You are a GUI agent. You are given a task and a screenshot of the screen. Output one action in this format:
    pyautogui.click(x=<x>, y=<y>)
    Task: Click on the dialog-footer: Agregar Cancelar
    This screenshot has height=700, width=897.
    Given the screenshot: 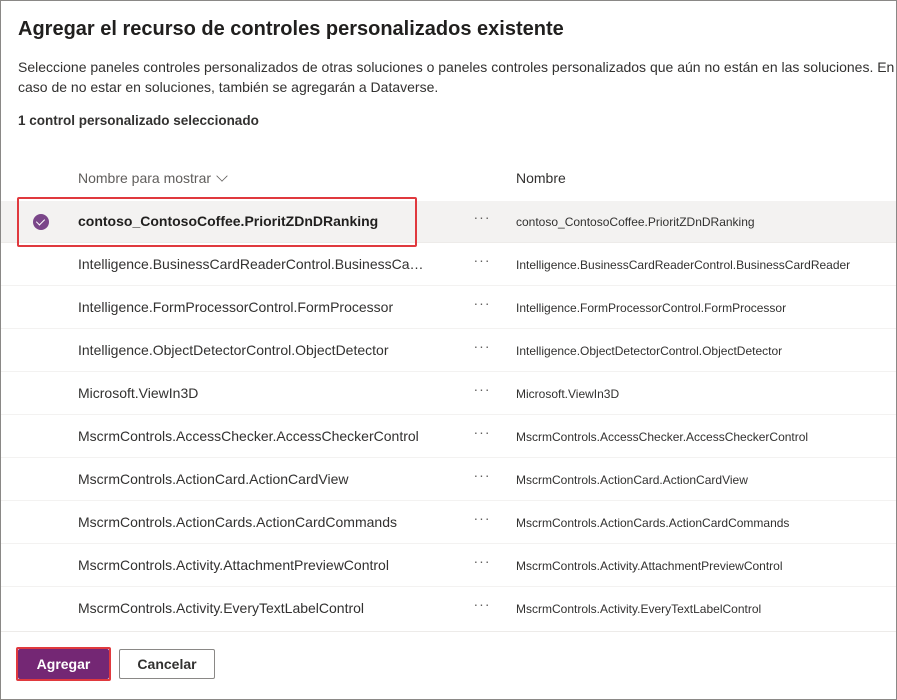 What is the action you would take?
    pyautogui.click(x=448, y=665)
    